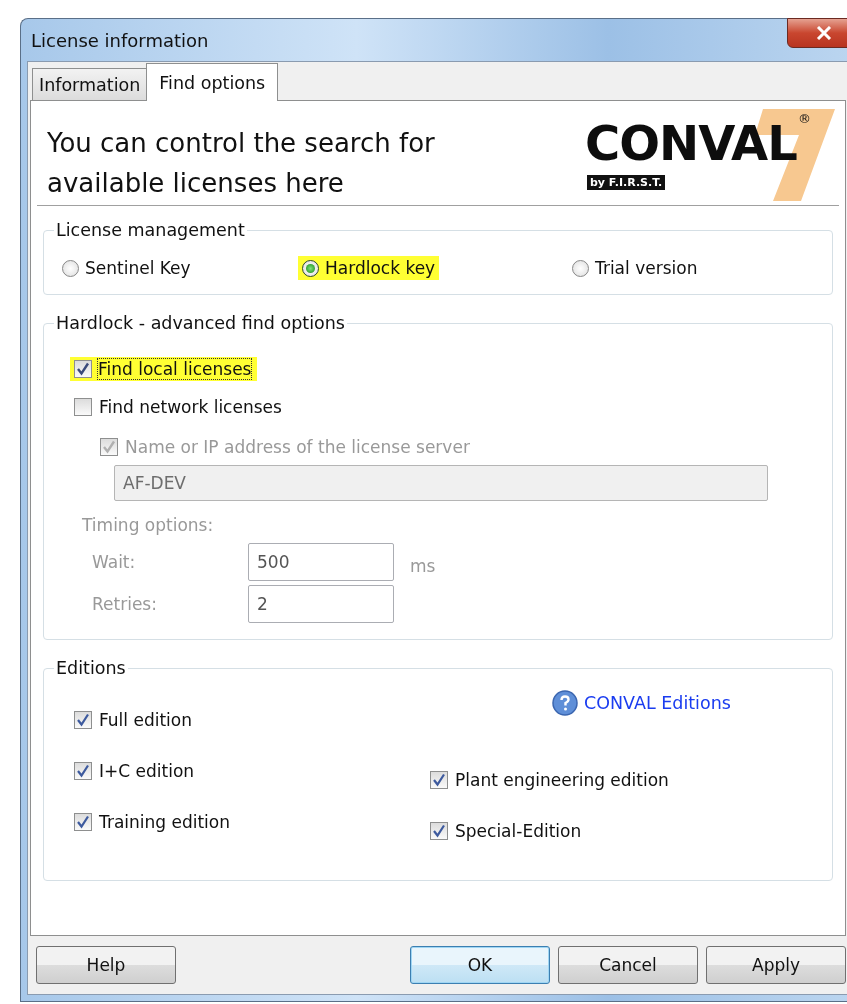  I want to click on close-button, so click(817, 33).